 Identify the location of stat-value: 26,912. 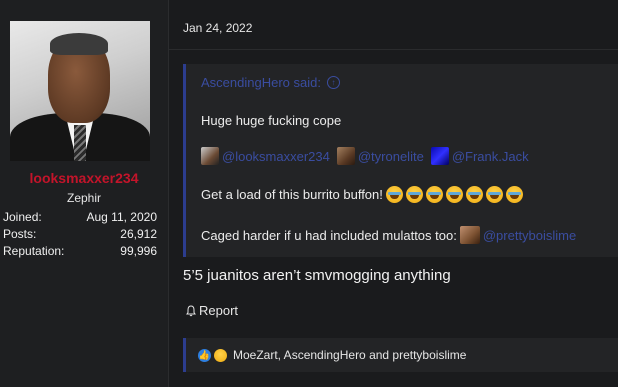
(138, 234).